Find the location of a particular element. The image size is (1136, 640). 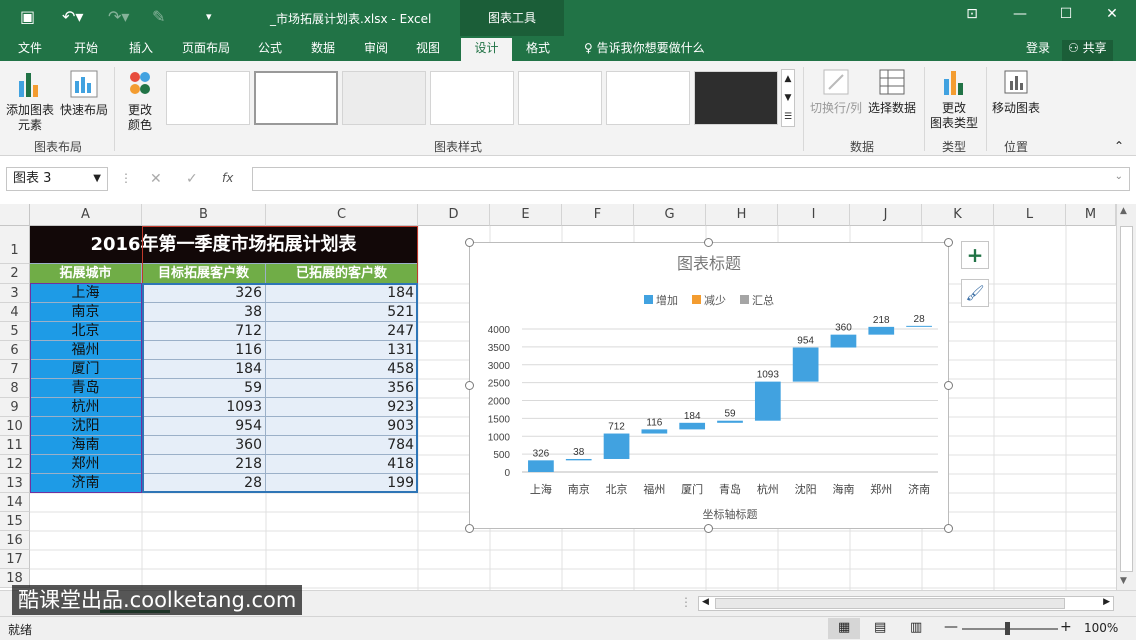

select-all-corner is located at coordinates (15, 215).